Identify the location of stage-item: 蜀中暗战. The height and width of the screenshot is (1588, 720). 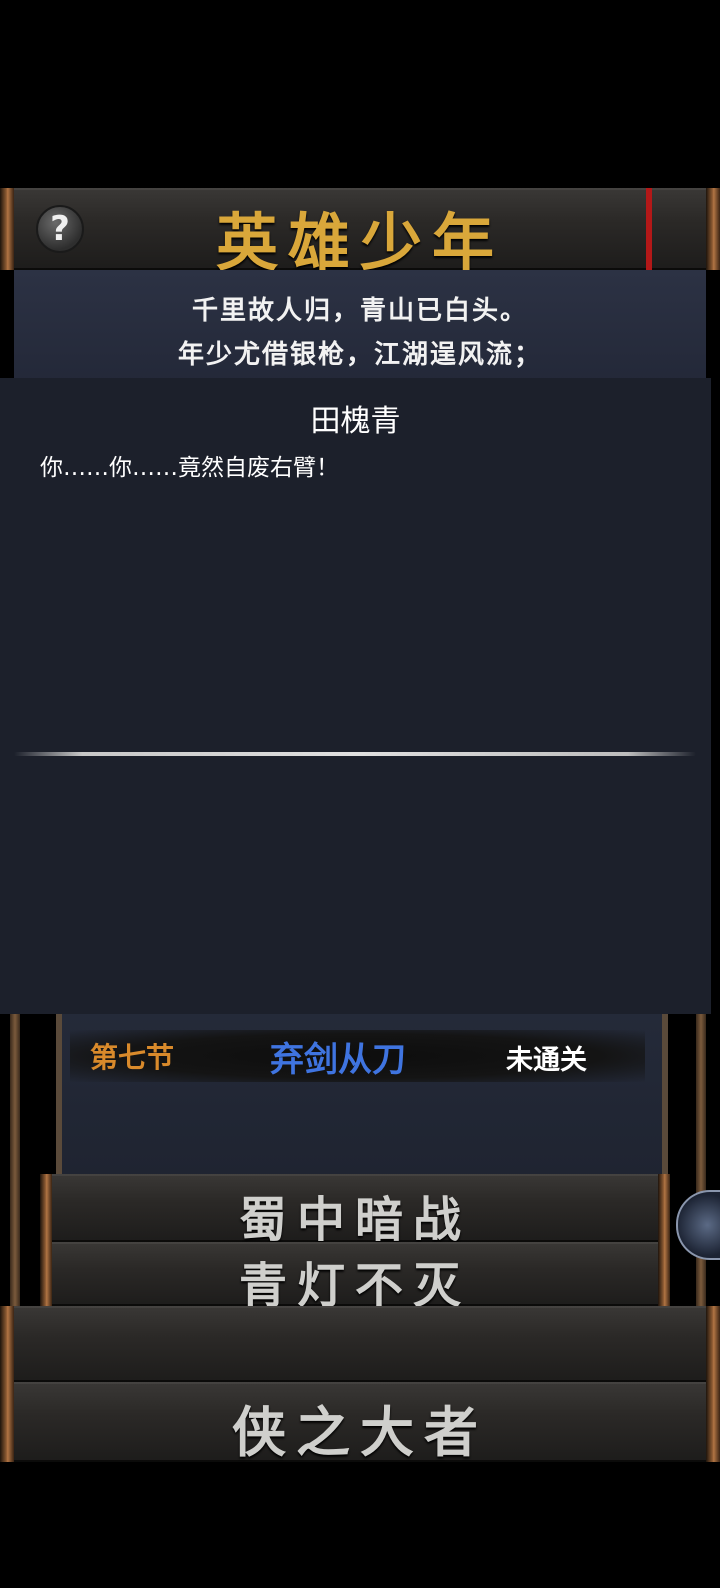
(355, 1211).